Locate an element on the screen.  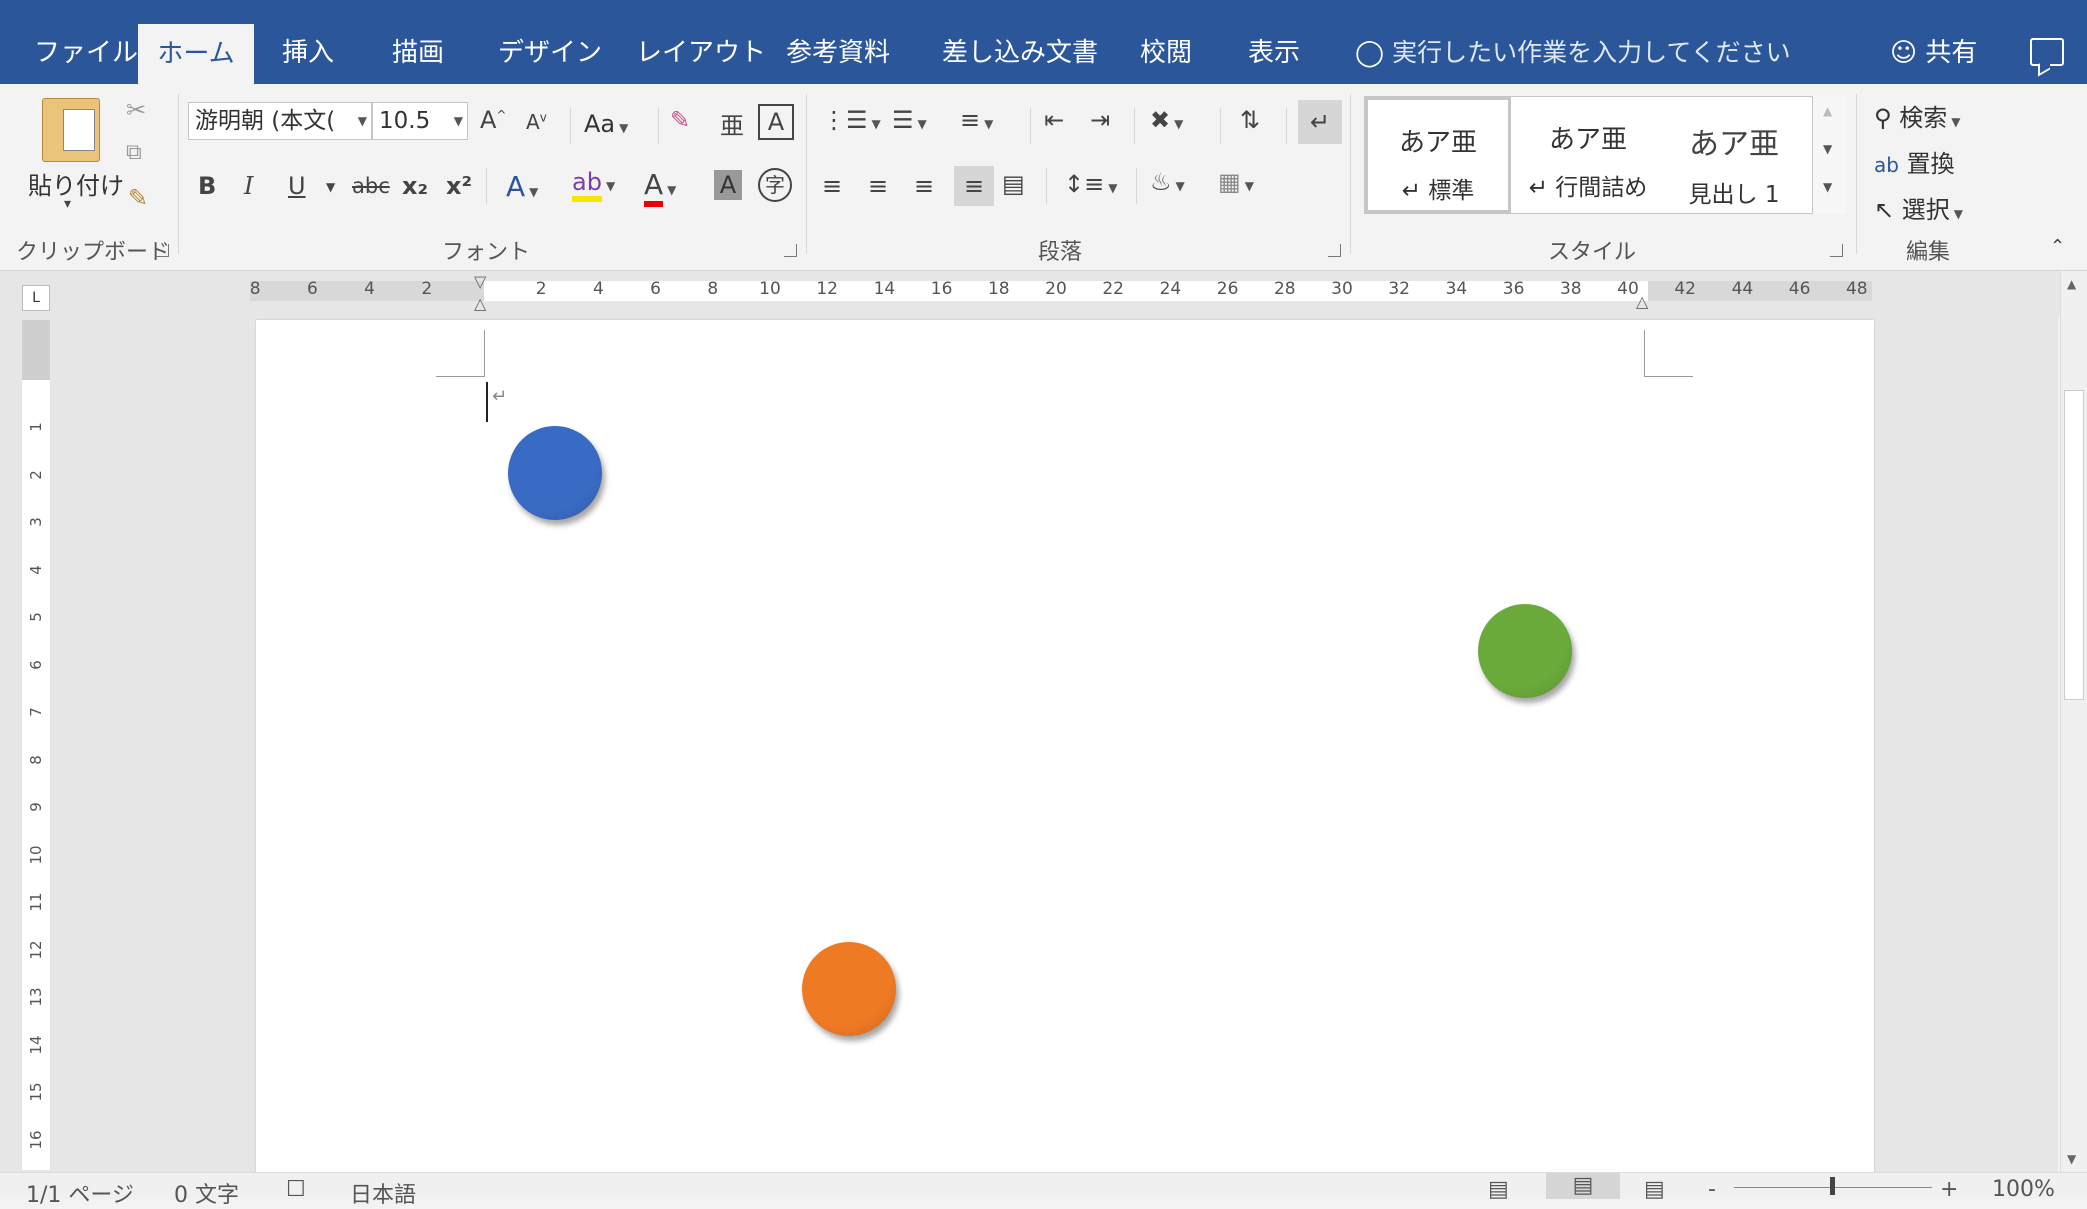
multilevel-list-icon: ≡ ▼ is located at coordinates (976, 120).